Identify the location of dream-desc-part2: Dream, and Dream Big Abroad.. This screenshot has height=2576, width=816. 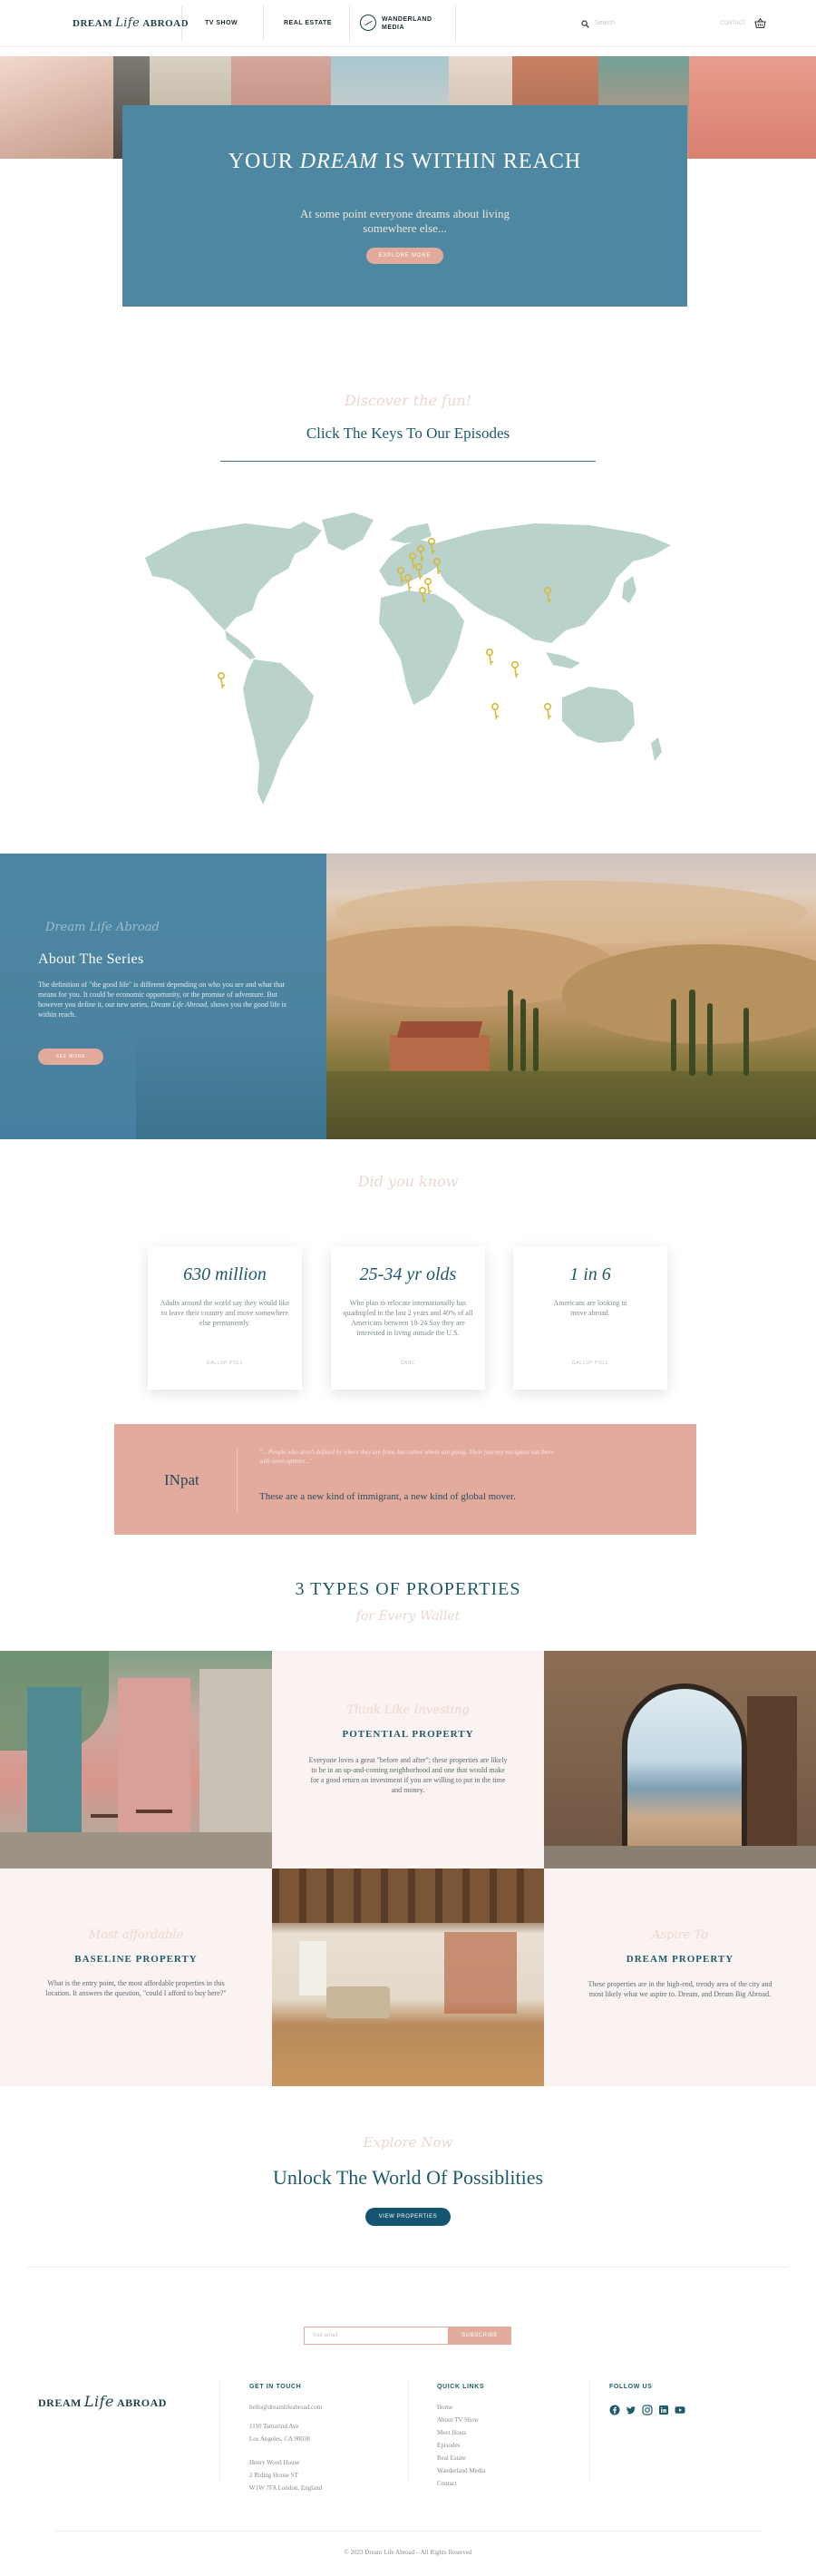
(724, 1994).